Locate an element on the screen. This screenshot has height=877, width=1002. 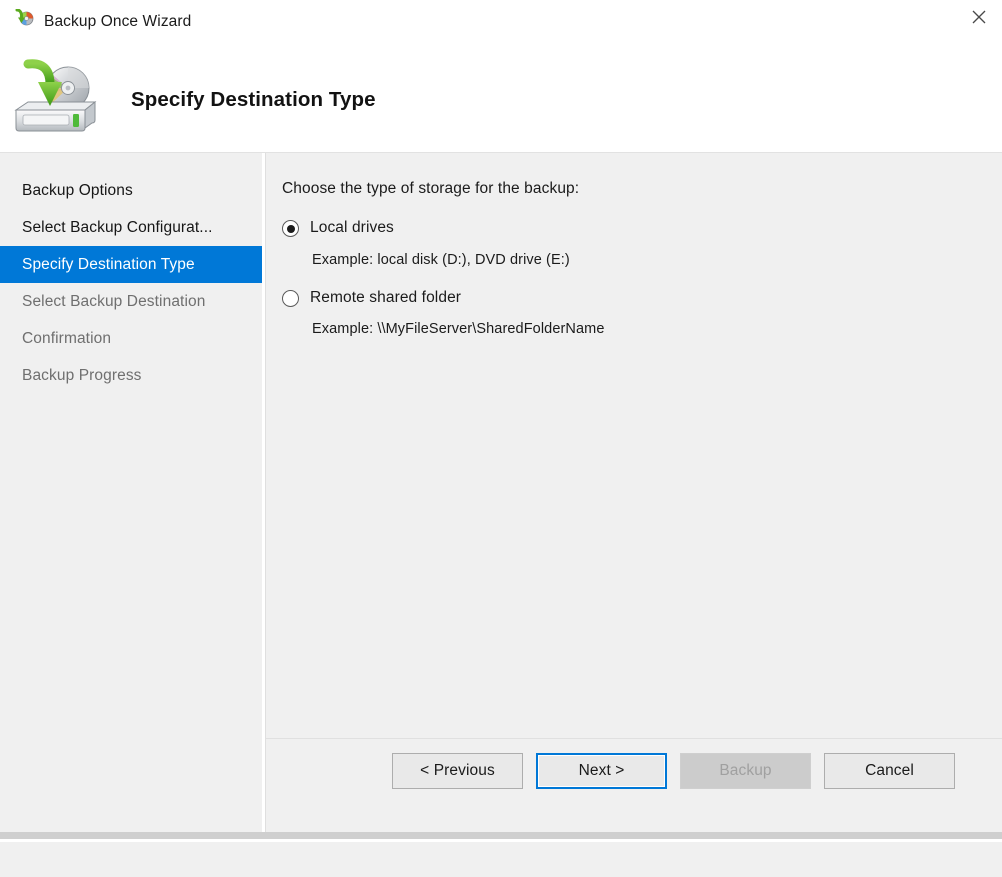
sidebar-item-label: Backup Progress is located at coordinates (82, 375).